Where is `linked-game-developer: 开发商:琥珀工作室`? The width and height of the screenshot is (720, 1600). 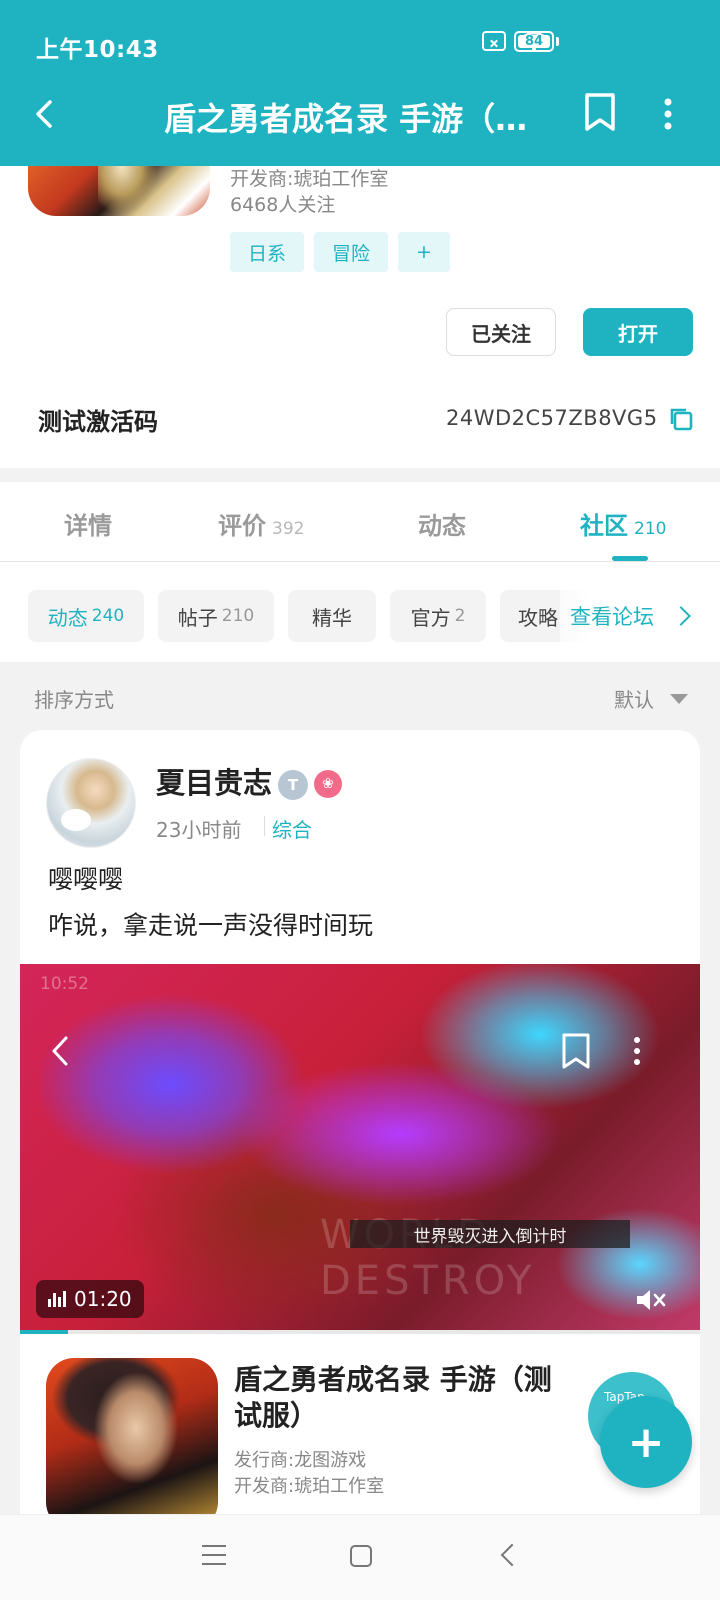 linked-game-developer: 开发商:琥珀工作室 is located at coordinates (309, 1486).